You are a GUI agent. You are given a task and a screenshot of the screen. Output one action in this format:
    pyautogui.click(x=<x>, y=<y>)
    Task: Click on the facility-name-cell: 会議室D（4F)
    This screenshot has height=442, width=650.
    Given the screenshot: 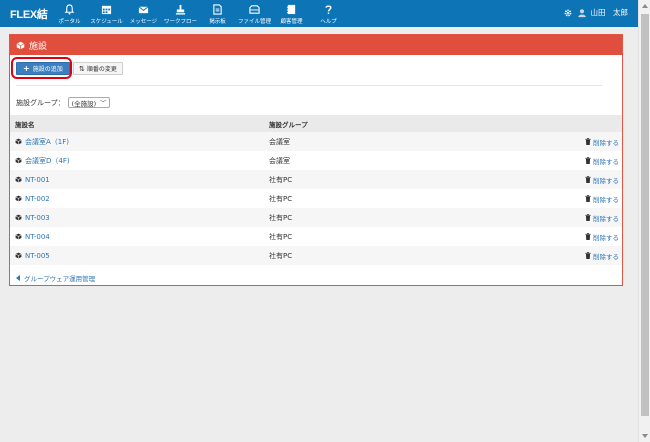 What is the action you would take?
    pyautogui.click(x=139, y=161)
    